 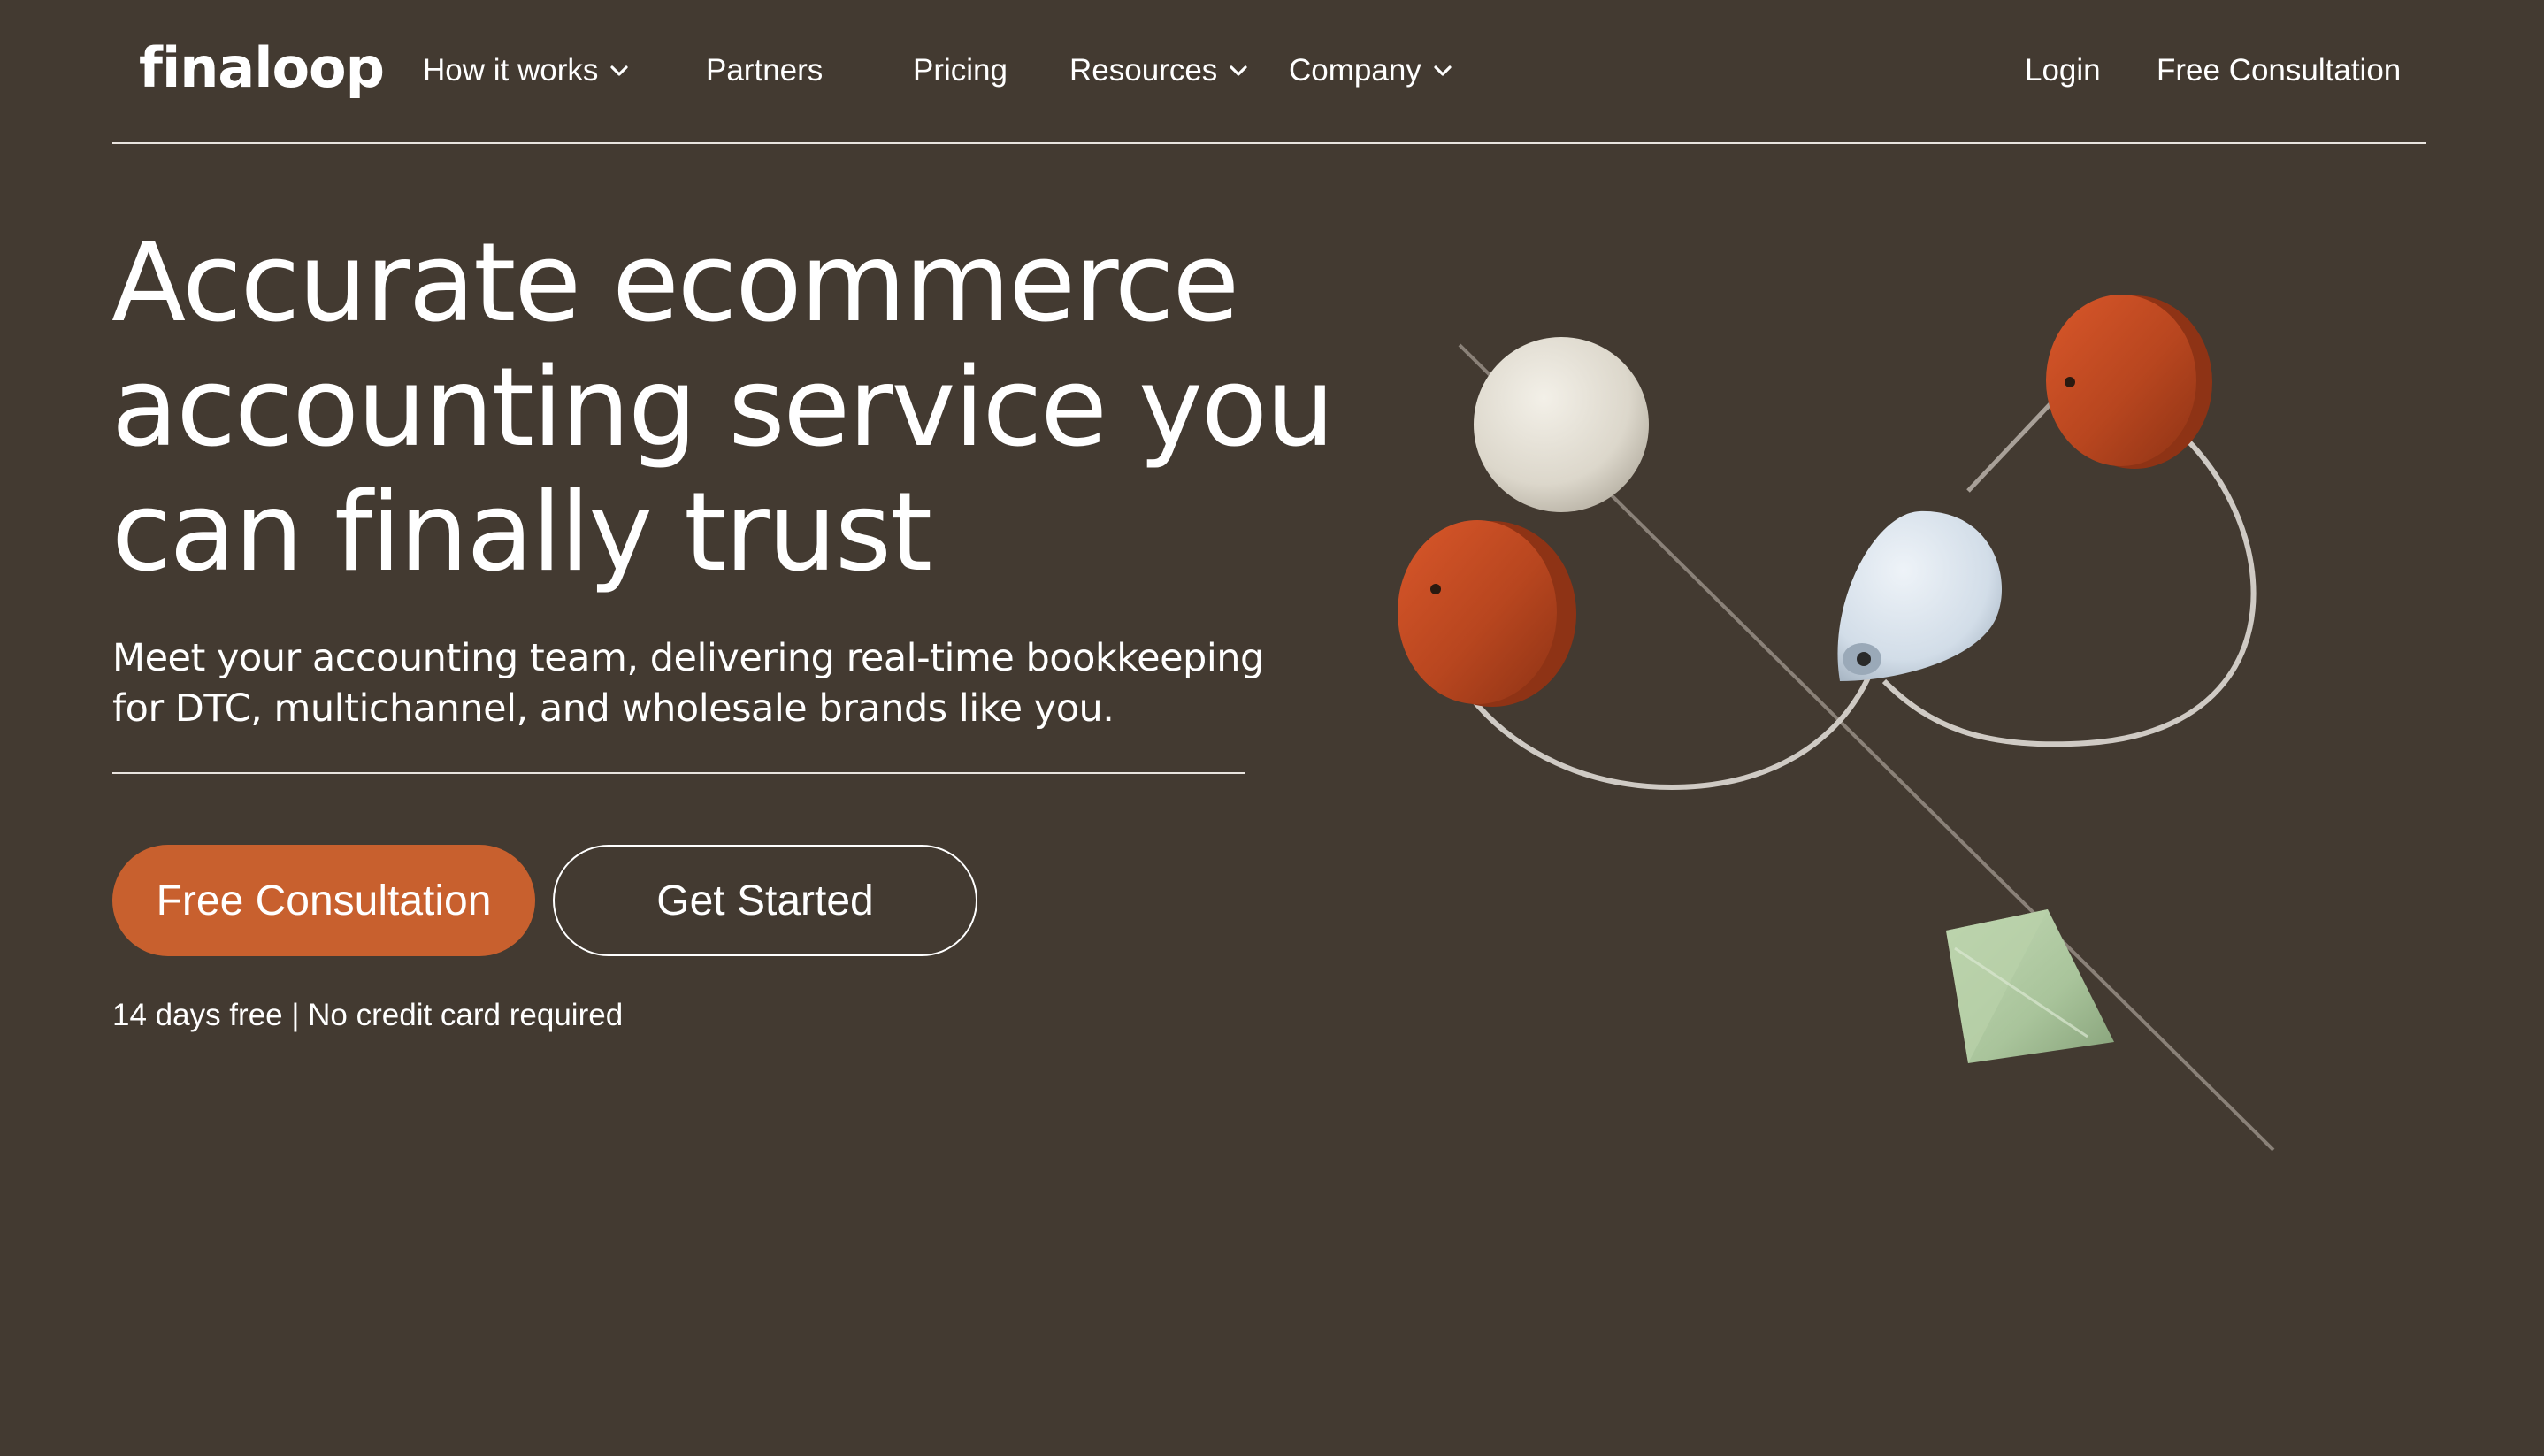 I want to click on nav-company-label: Company, so click(x=1355, y=70).